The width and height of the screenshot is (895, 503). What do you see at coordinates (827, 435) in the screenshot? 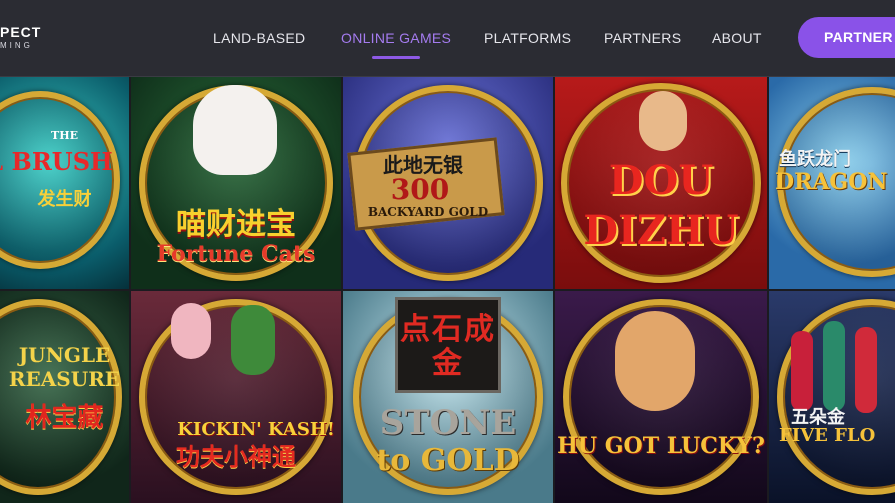
I see `game-title: FIVE FLO` at bounding box center [827, 435].